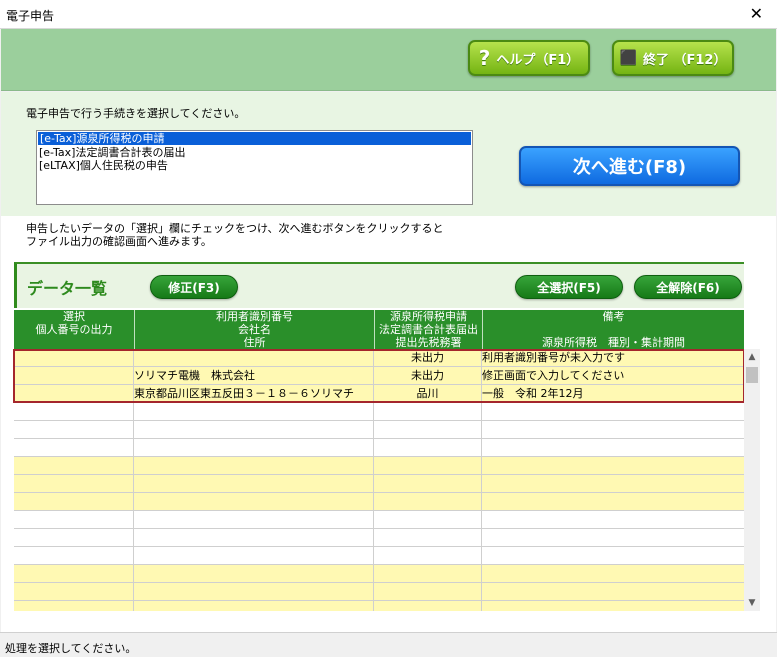 The image size is (777, 657). Describe the element at coordinates (254, 329) in the screenshot. I see `column-header-company-name: 会社名` at that location.